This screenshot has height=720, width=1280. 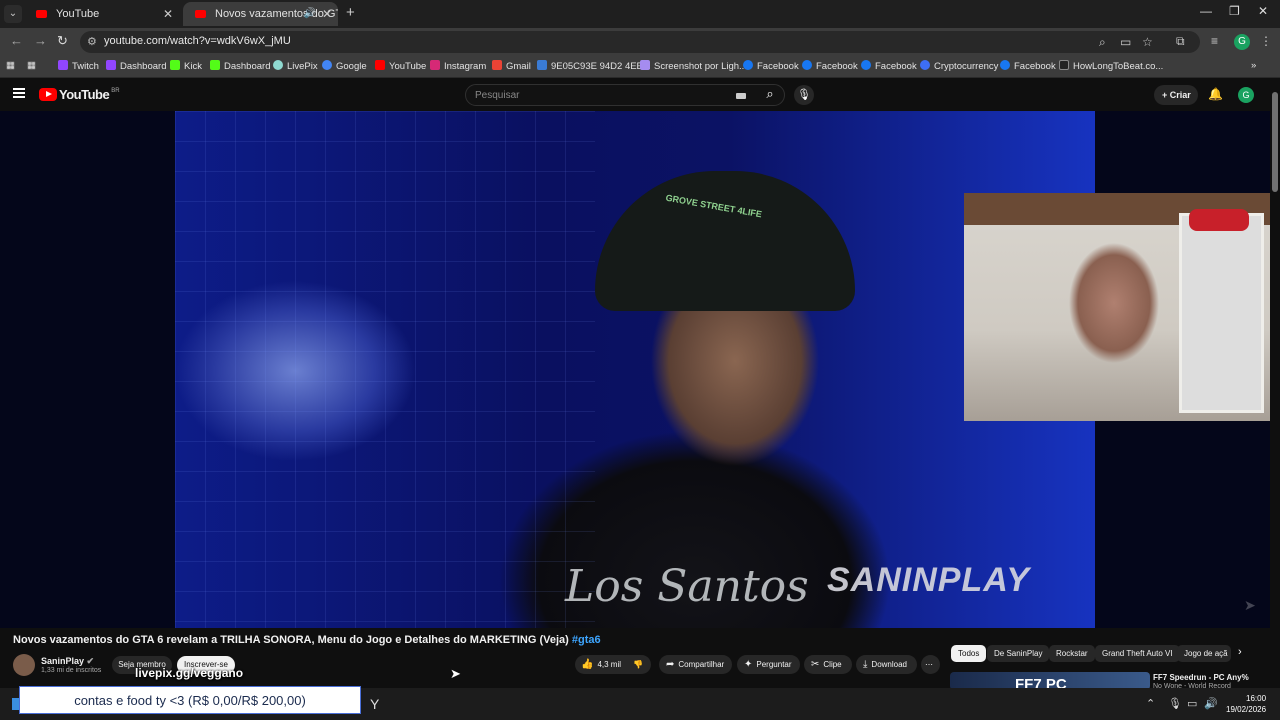 What do you see at coordinates (1072, 653) in the screenshot?
I see `chip-rockstar: Rockstar` at bounding box center [1072, 653].